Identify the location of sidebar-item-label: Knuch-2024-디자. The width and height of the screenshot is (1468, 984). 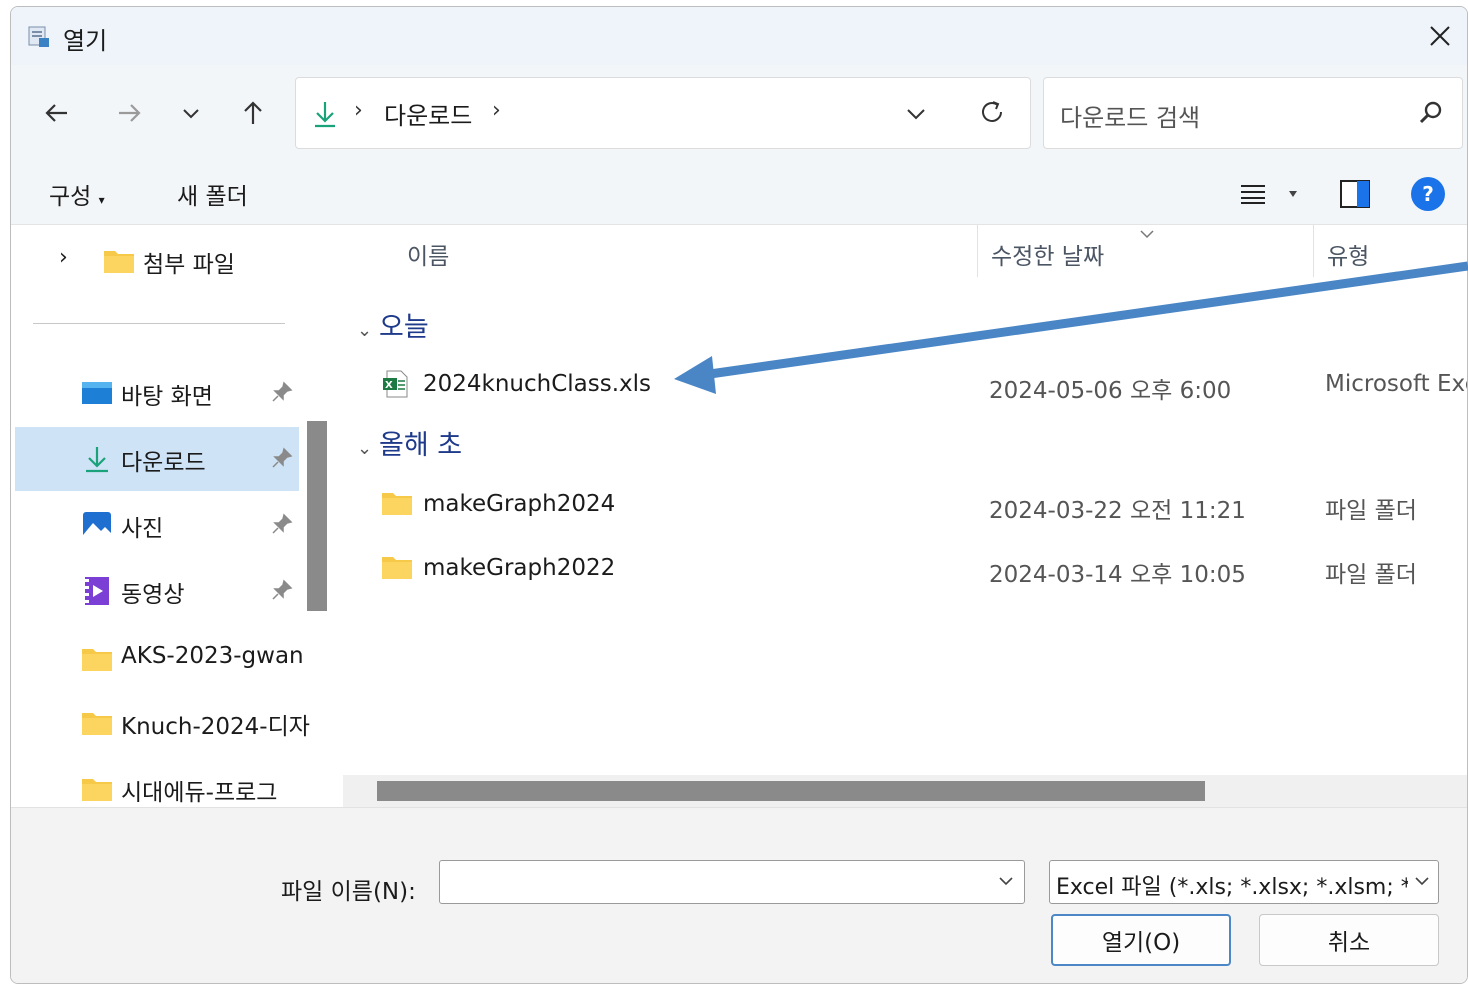
(215, 727).